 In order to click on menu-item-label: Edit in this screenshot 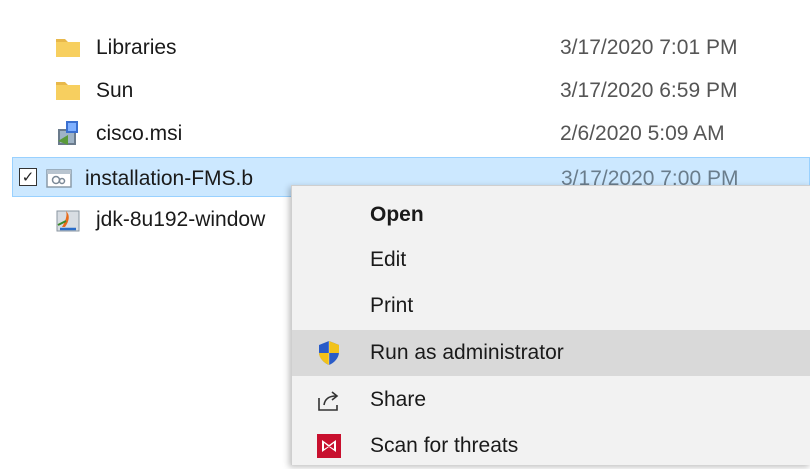, I will do `click(388, 259)`.